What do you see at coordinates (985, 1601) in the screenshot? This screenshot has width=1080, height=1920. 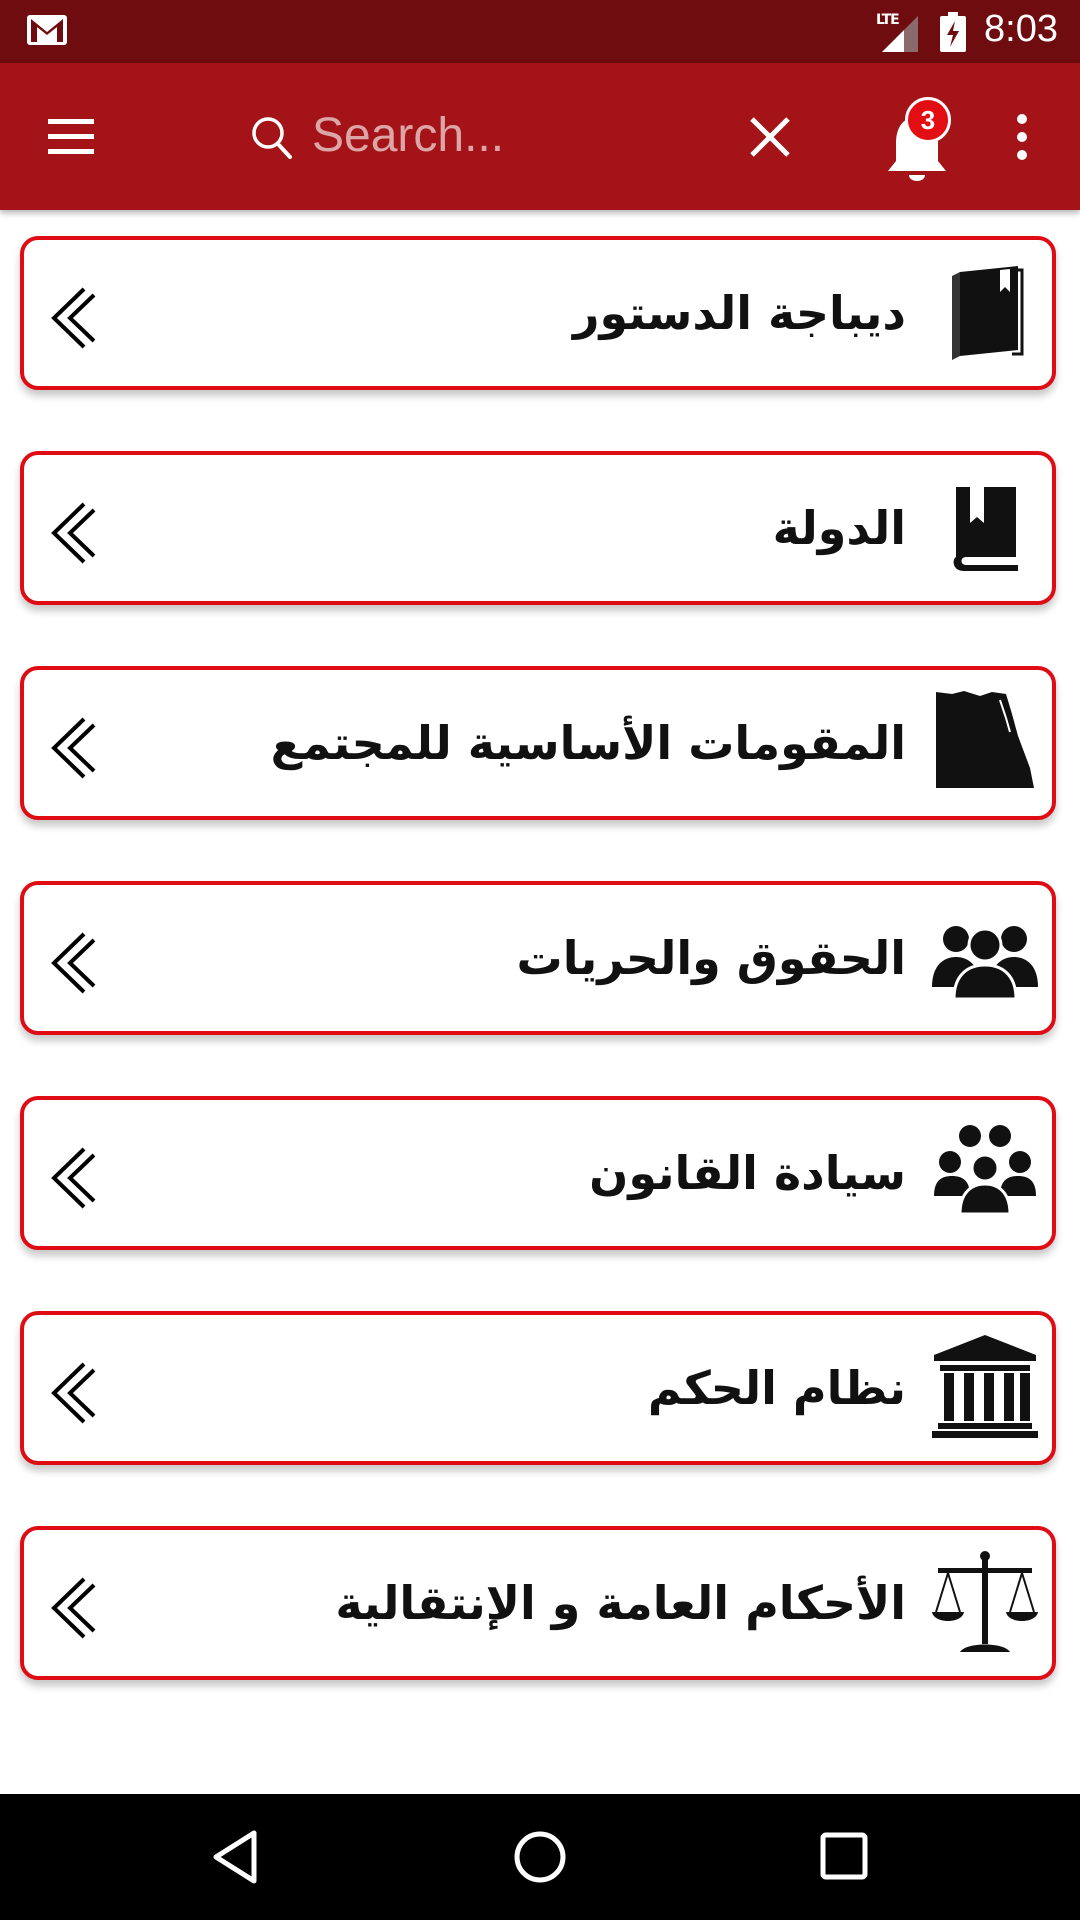 I see `scales-icon` at bounding box center [985, 1601].